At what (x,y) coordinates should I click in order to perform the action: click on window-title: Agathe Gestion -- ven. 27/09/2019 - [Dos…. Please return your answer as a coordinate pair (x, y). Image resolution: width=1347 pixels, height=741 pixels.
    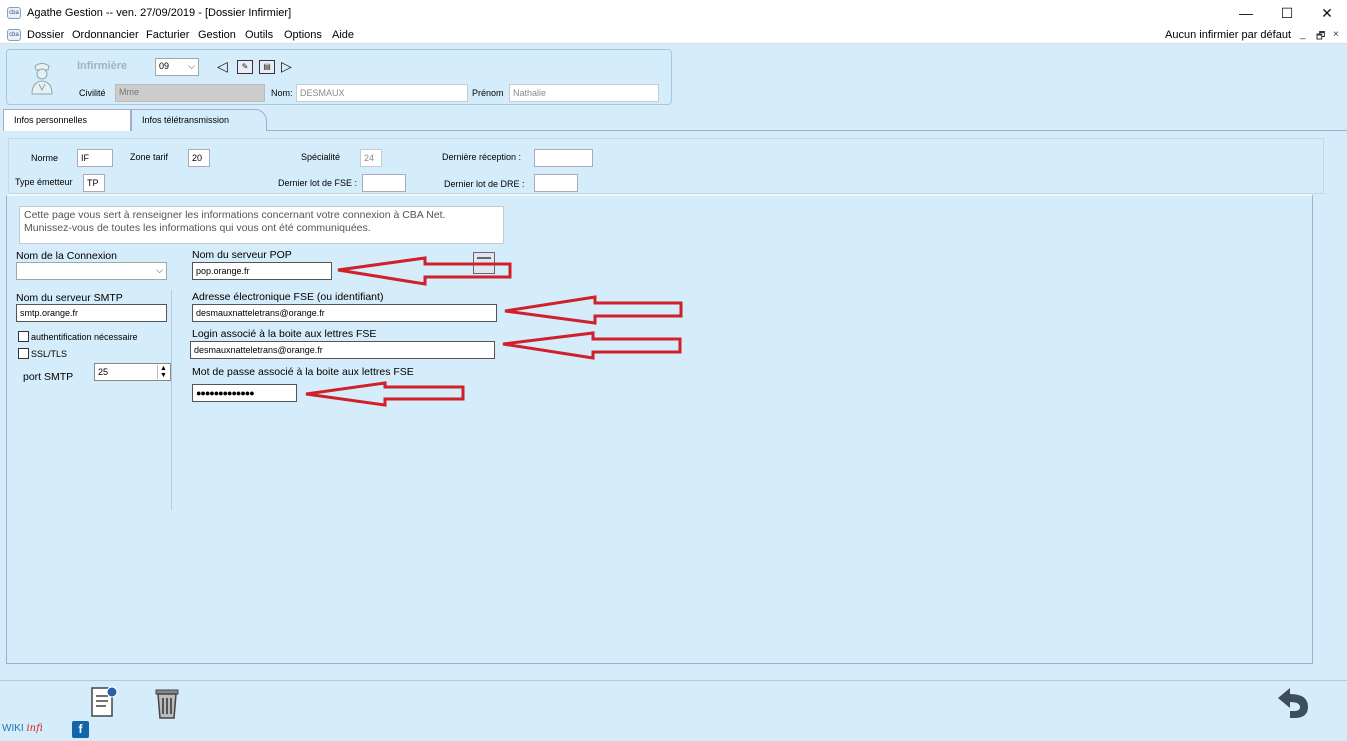
    Looking at the image, I should click on (159, 13).